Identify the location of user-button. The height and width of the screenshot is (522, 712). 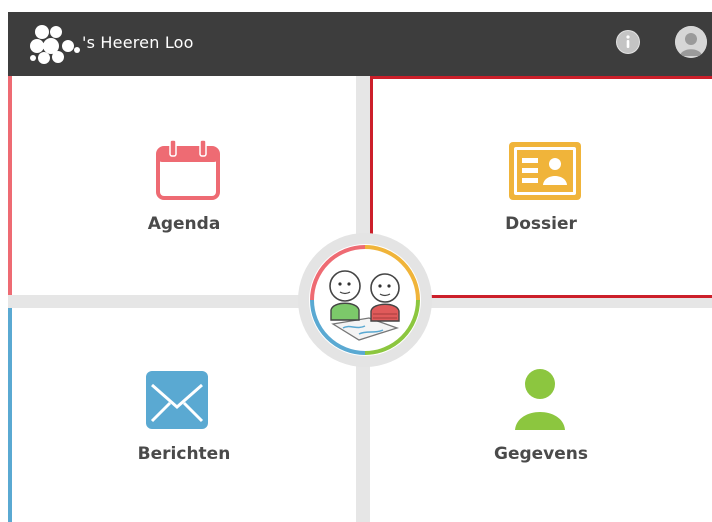
(691, 42).